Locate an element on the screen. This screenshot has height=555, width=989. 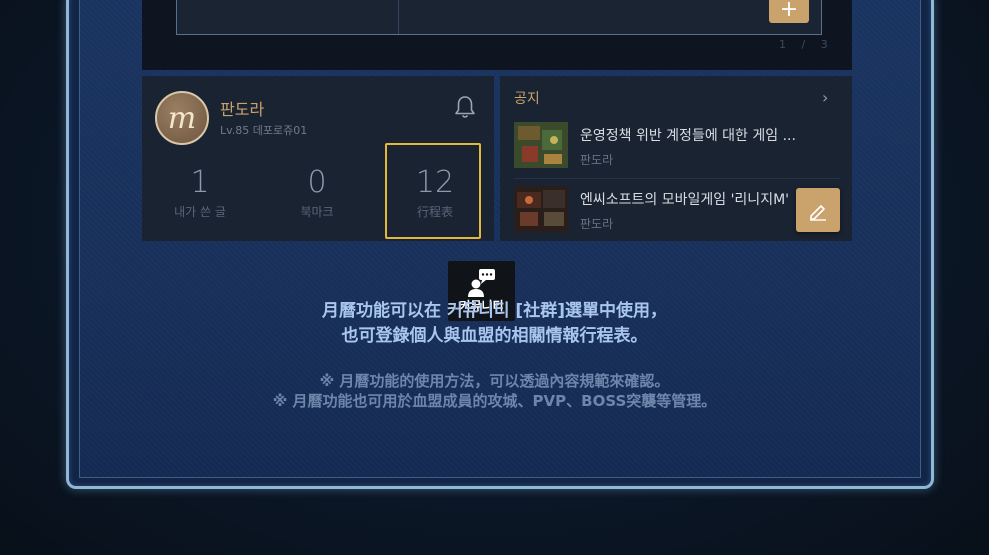
stat-bookmarks-value: 0 is located at coordinates (317, 182).